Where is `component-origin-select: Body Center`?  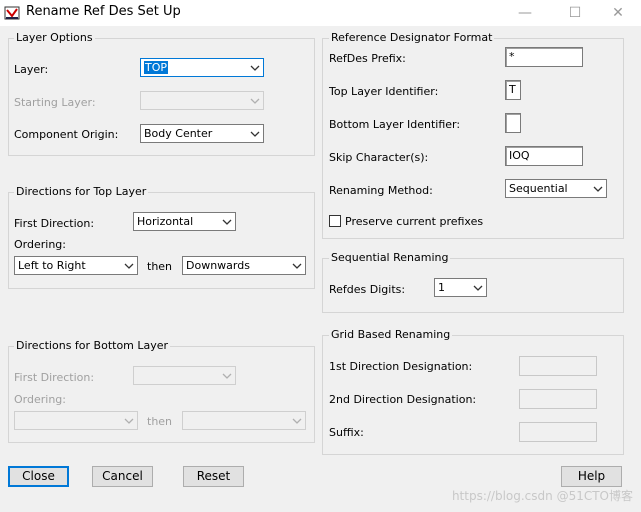
component-origin-select: Body Center is located at coordinates (202, 133).